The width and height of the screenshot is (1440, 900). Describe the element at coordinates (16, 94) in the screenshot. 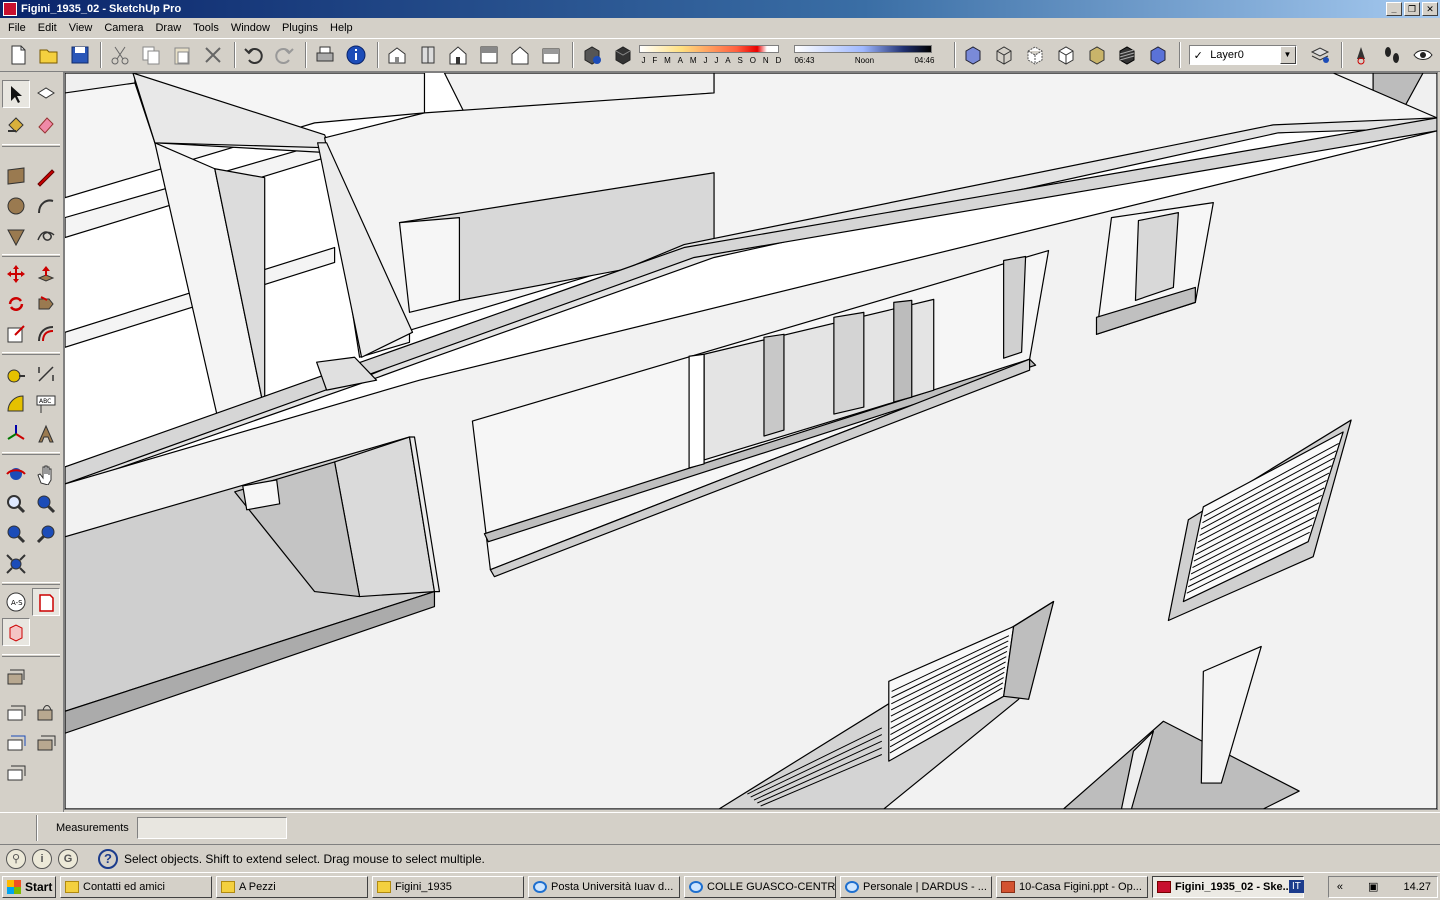

I see `select-arrow-icon` at that location.